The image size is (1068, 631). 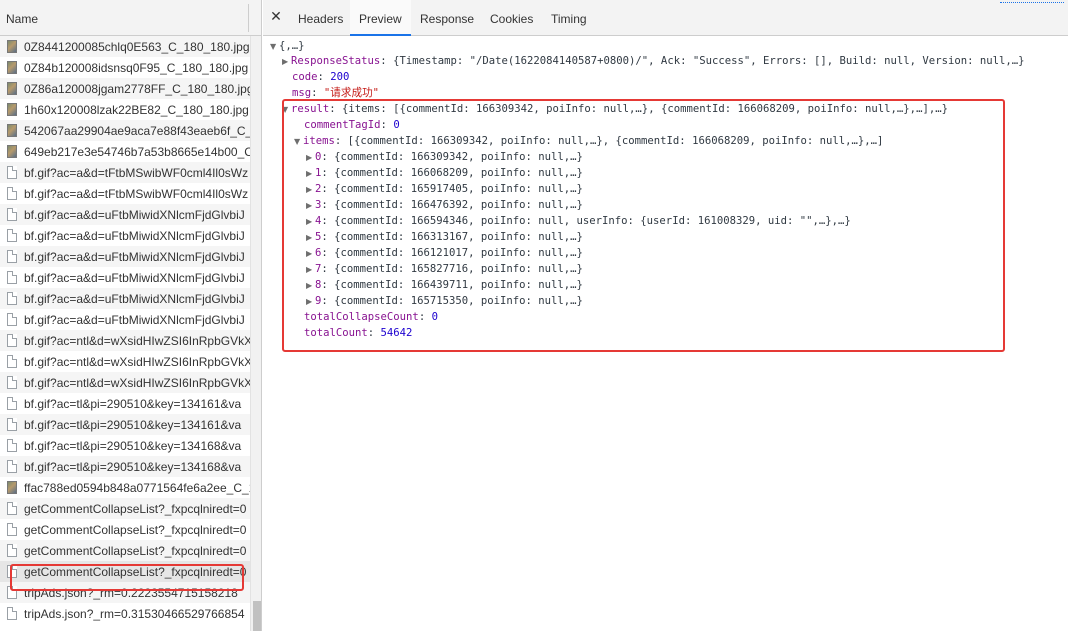 What do you see at coordinates (320, 18) in the screenshot?
I see `tab-headers: Headers` at bounding box center [320, 18].